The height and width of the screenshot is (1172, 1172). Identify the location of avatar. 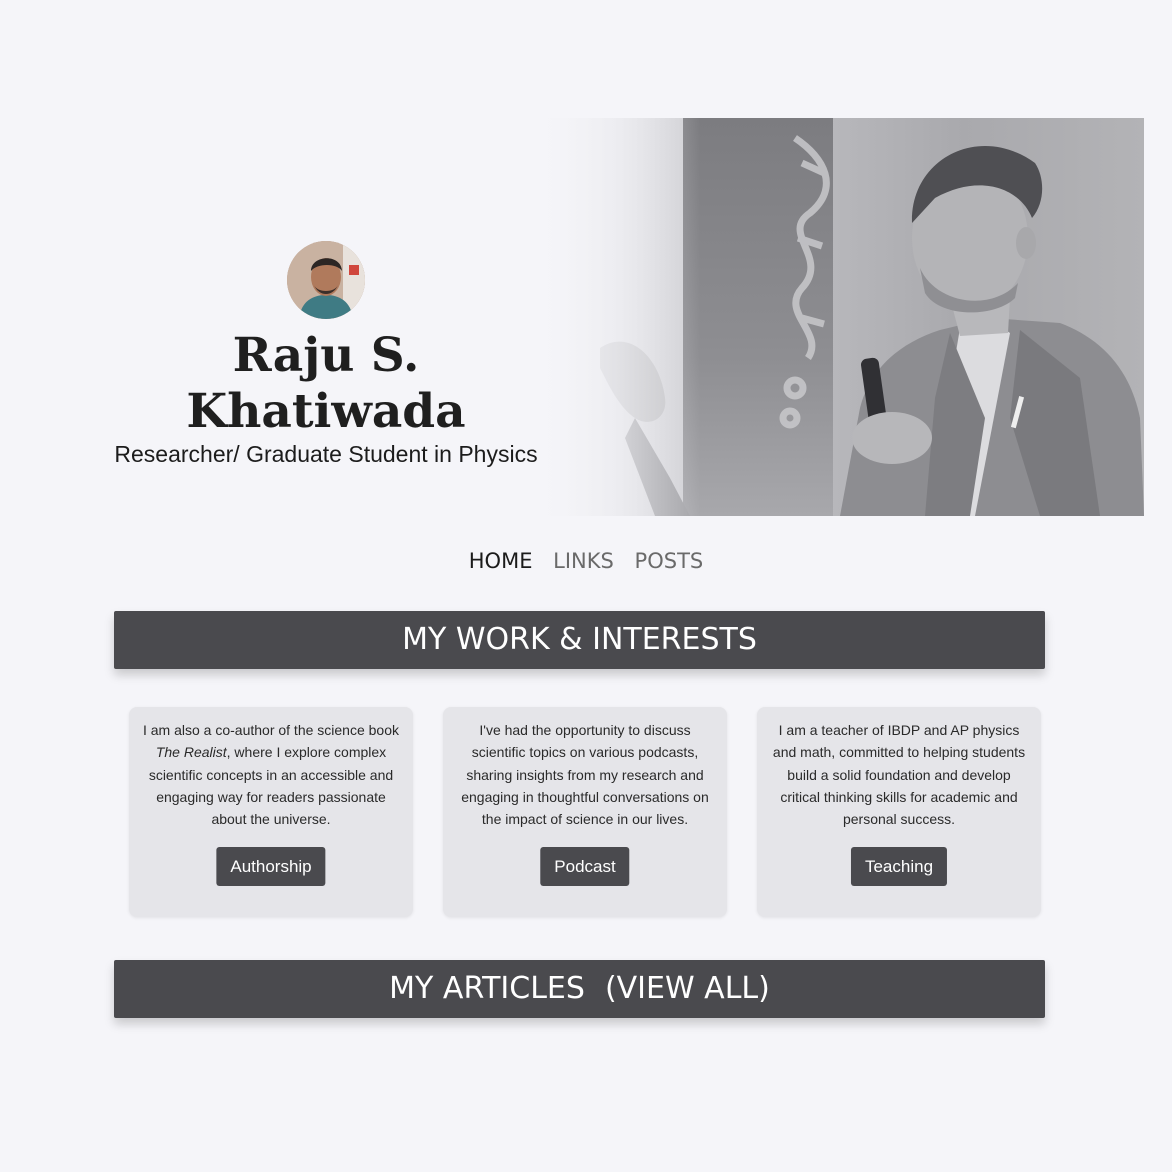
(326, 280).